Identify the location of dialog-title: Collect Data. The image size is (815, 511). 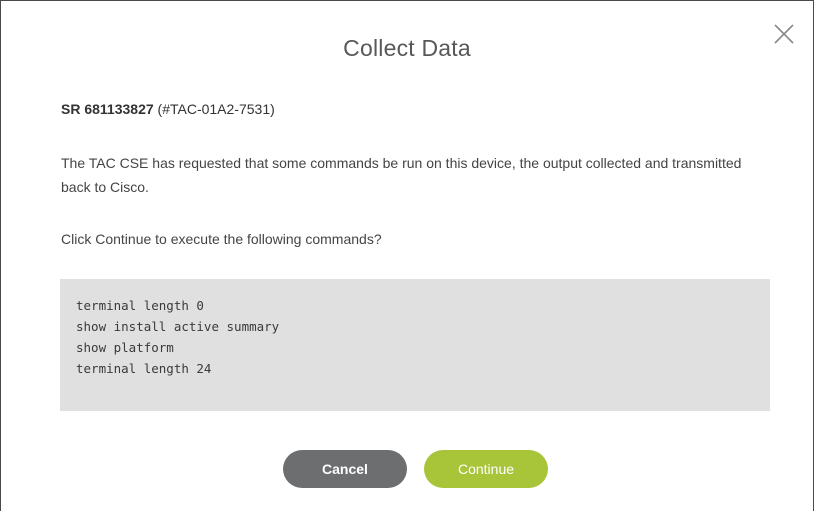
(407, 48).